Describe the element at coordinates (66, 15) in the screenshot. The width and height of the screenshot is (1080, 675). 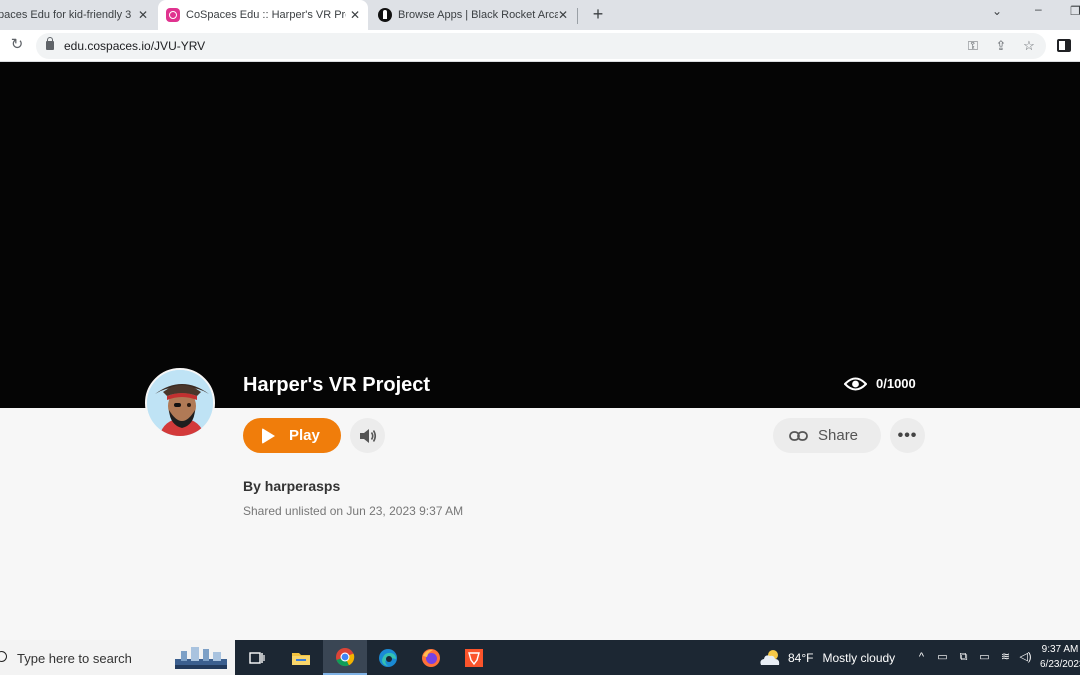
I see `tab-title: paces Edu for kid-friendly 3D` at that location.